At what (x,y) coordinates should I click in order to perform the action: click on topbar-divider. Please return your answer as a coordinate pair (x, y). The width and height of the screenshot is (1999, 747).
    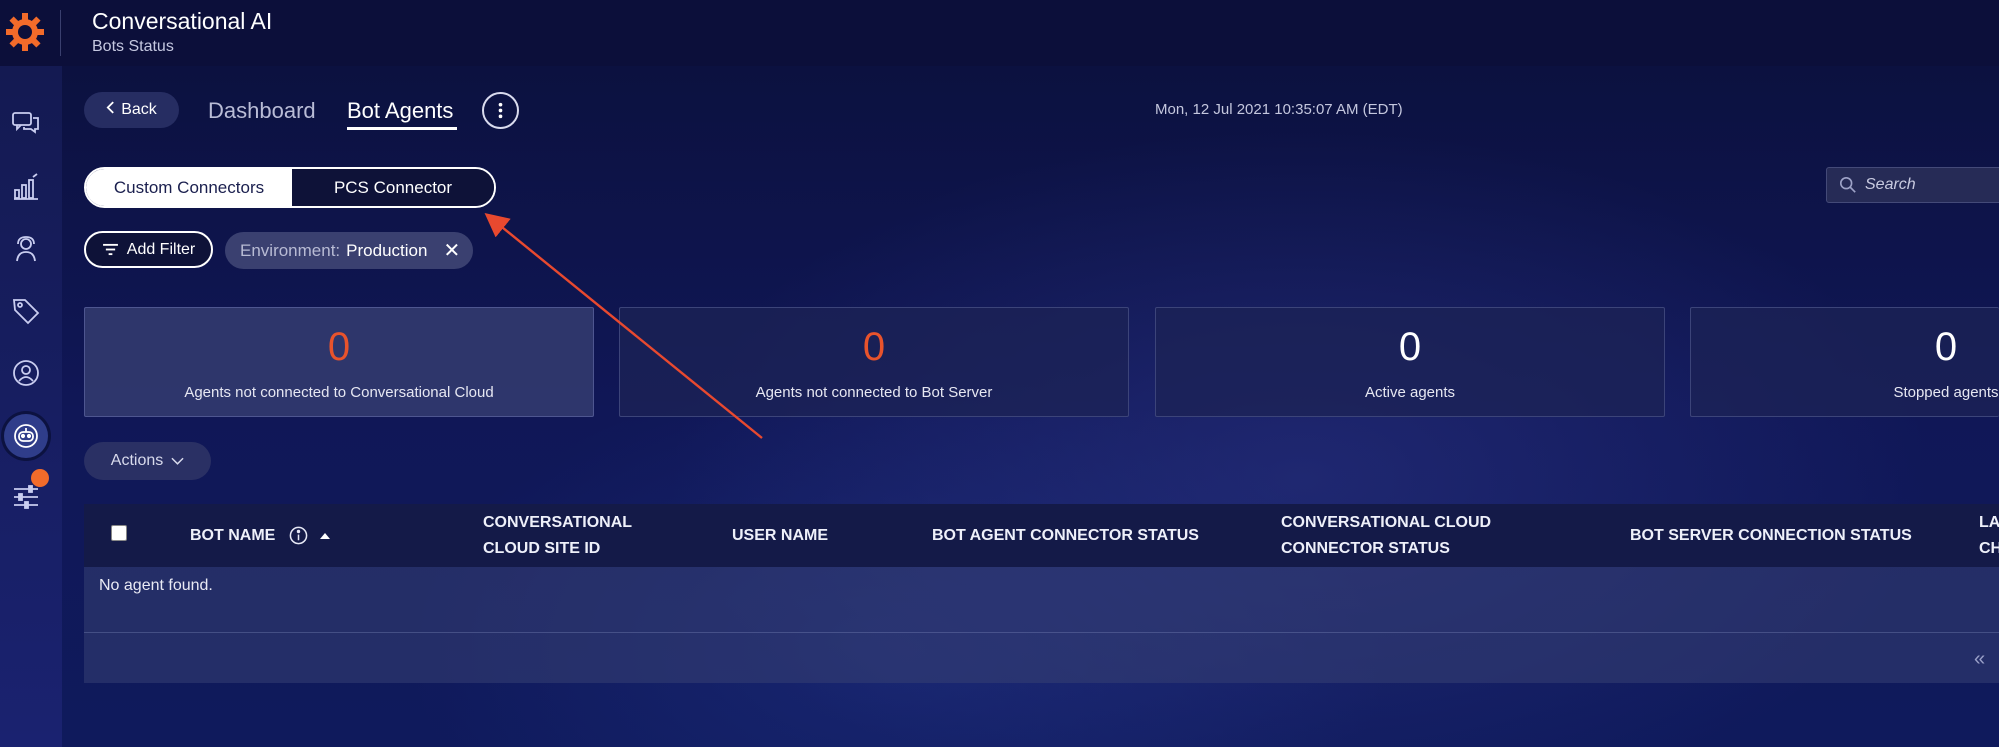
    Looking at the image, I should click on (60, 33).